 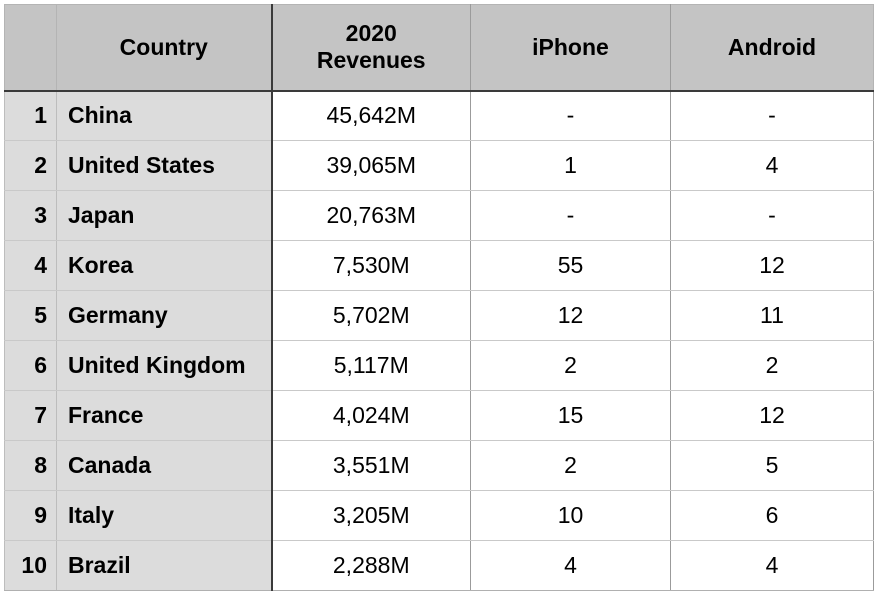 What do you see at coordinates (371, 60) in the screenshot?
I see `column-header-revenues-label: Revenues` at bounding box center [371, 60].